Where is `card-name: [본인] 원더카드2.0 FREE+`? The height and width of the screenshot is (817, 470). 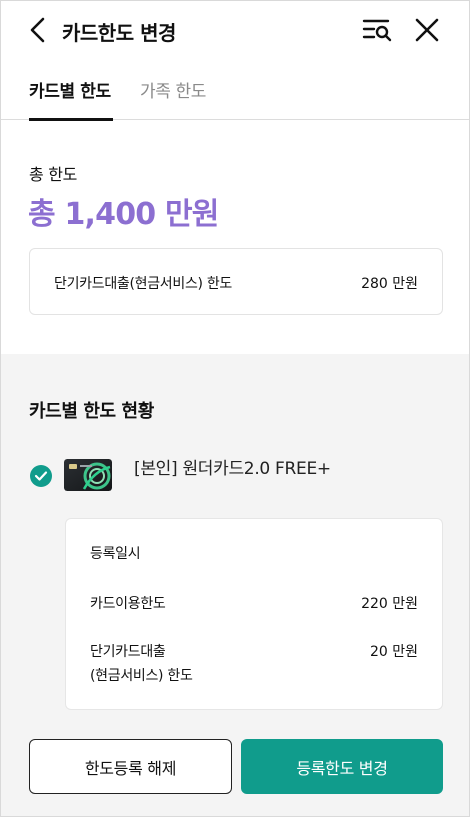
card-name: [본인] 원더카드2.0 FREE+ is located at coordinates (232, 469).